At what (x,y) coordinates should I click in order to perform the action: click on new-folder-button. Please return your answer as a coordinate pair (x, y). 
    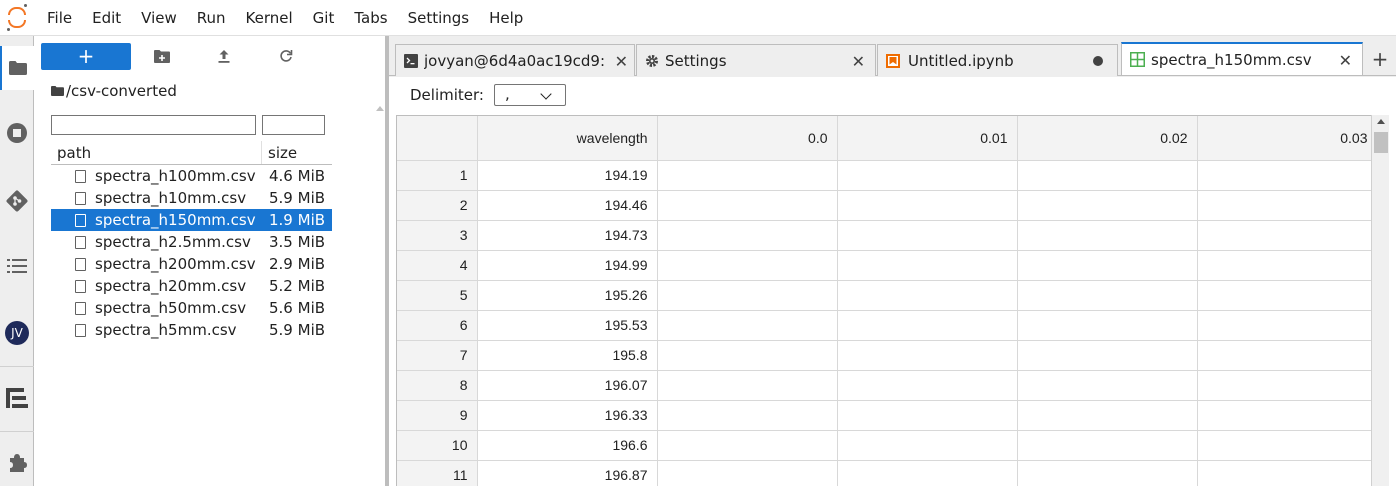
    Looking at the image, I should click on (162, 56).